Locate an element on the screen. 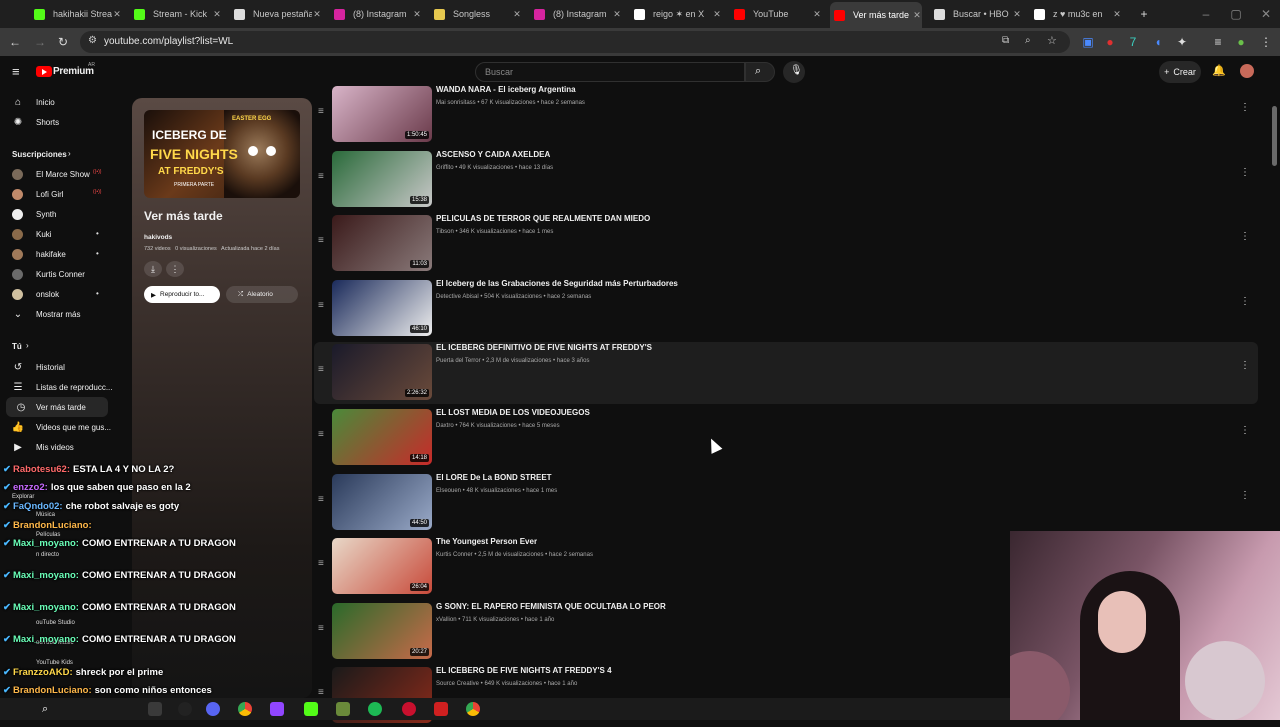 This screenshot has height=727, width=1280. browser-tab: Stream - Kick ✕ is located at coordinates (176, 14).